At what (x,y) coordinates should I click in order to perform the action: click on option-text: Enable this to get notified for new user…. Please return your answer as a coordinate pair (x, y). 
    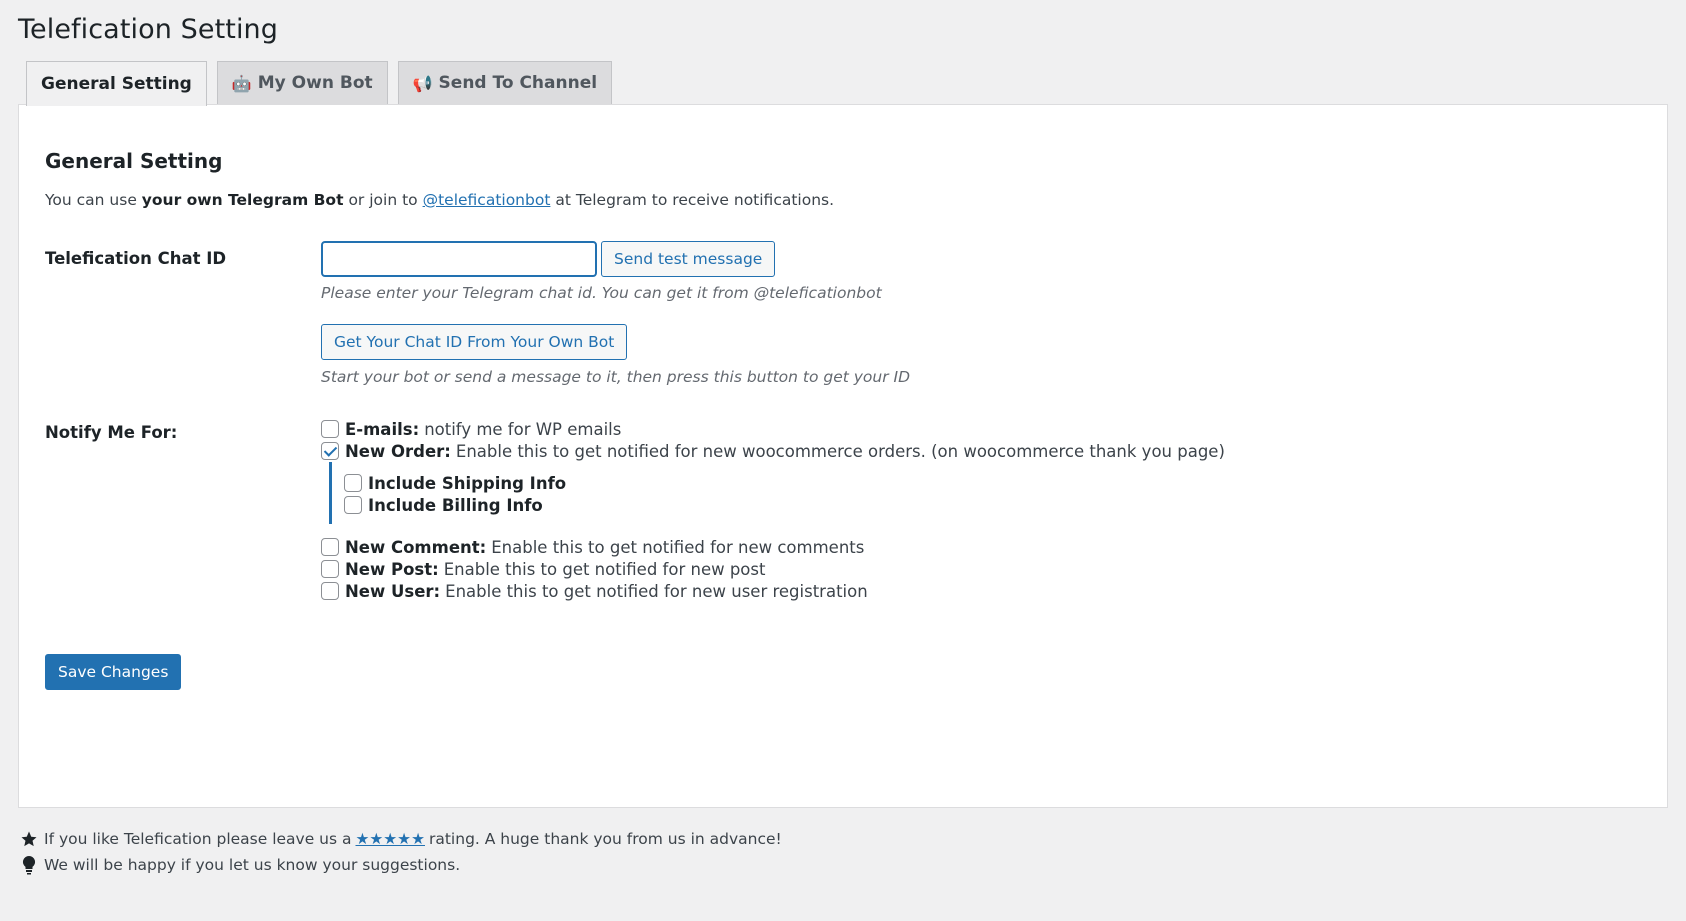
    Looking at the image, I should click on (656, 591).